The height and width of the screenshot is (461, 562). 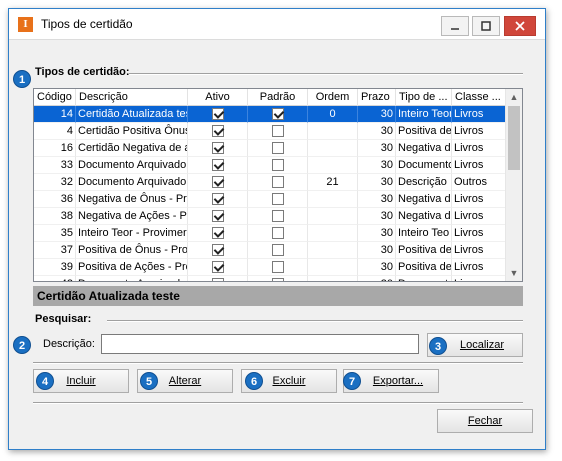 What do you see at coordinates (514, 138) in the screenshot?
I see `scrollbar-thumb` at bounding box center [514, 138].